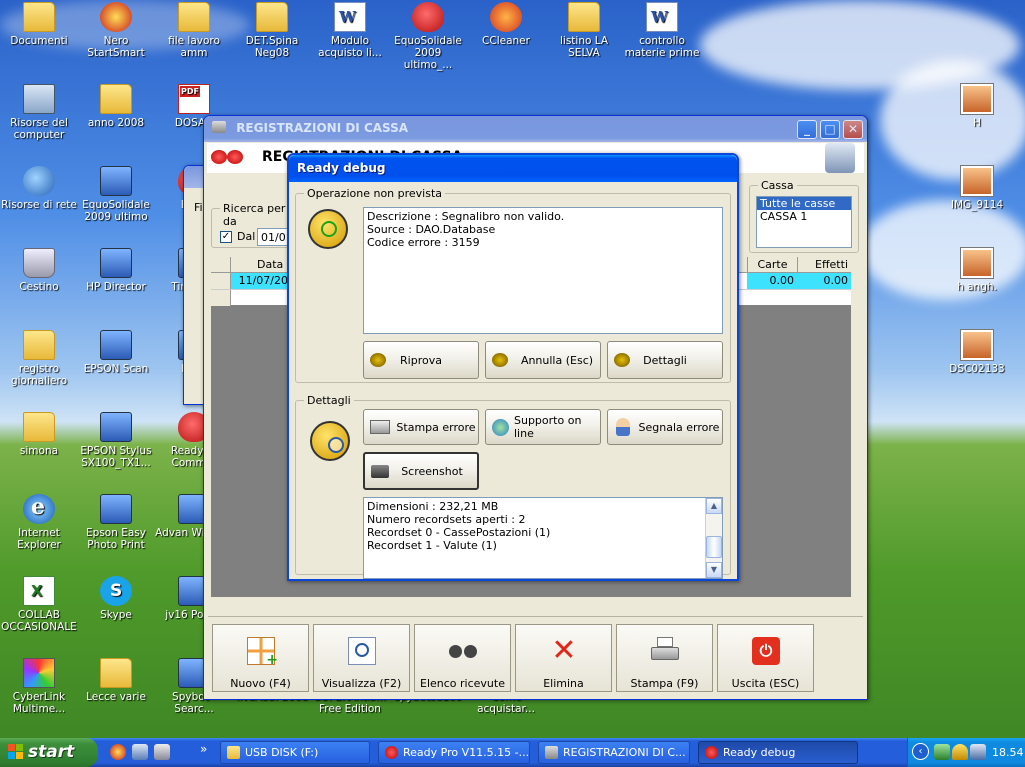 This screenshot has width=1025, height=767. What do you see at coordinates (665, 427) in the screenshot?
I see `segnala-errore-button: Segnala errore` at bounding box center [665, 427].